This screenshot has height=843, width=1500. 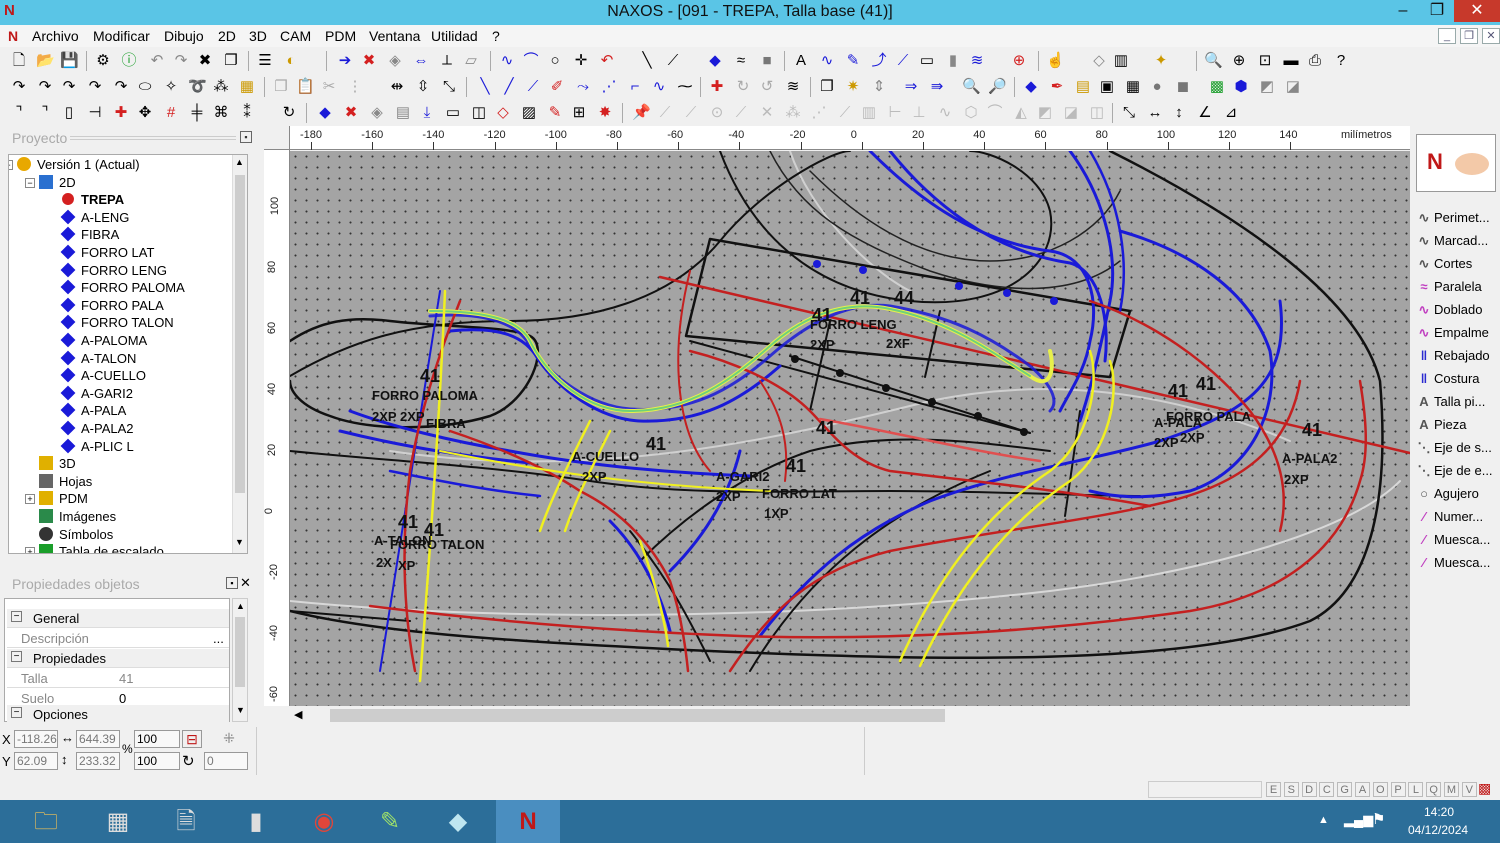 I want to click on burst-icon: ✸, so click(x=605, y=113).